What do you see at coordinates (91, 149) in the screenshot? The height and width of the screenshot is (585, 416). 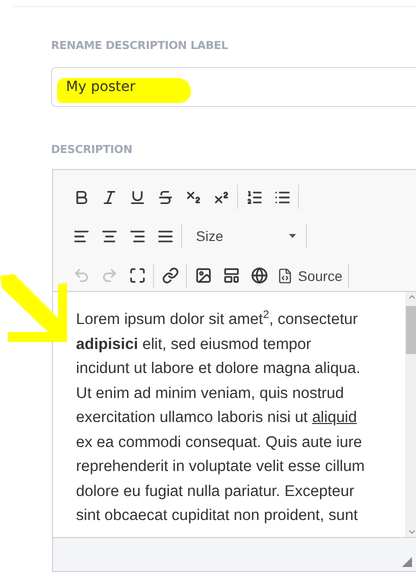 I see `field-label: DESCRIPTION` at bounding box center [91, 149].